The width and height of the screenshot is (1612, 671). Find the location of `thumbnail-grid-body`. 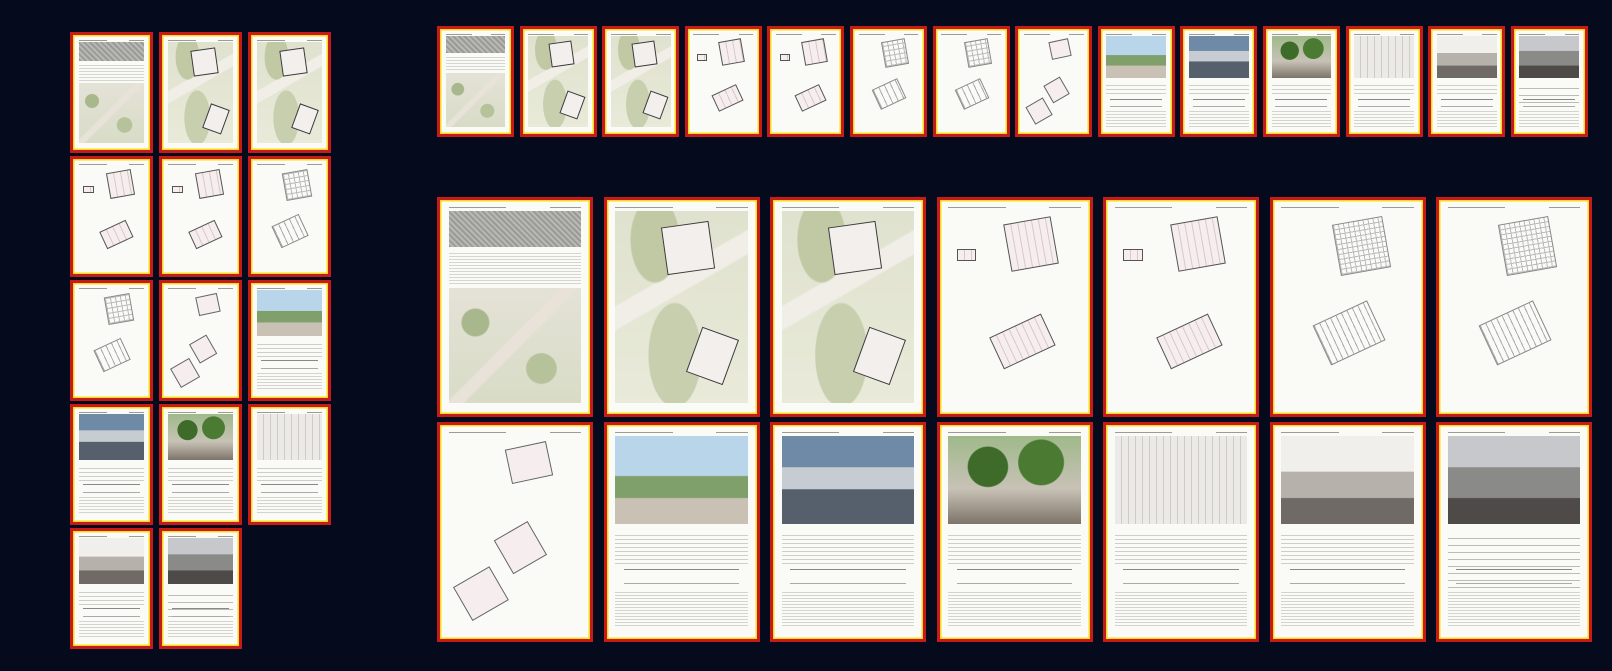

thumbnail-grid-body is located at coordinates (200, 340).